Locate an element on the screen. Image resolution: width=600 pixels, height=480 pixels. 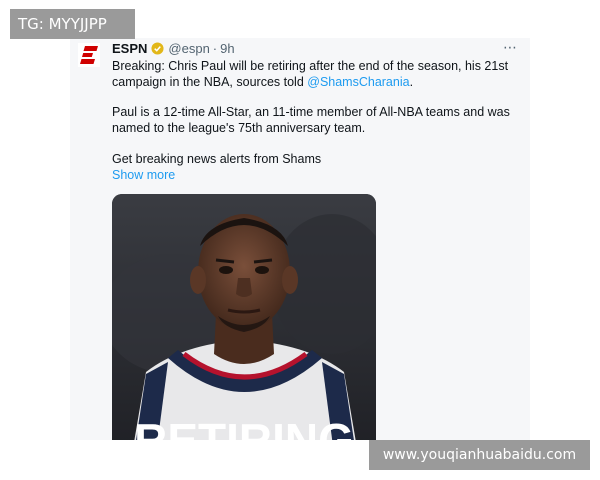
tg-label: TG: MYYJJPP is located at coordinates (72, 24).